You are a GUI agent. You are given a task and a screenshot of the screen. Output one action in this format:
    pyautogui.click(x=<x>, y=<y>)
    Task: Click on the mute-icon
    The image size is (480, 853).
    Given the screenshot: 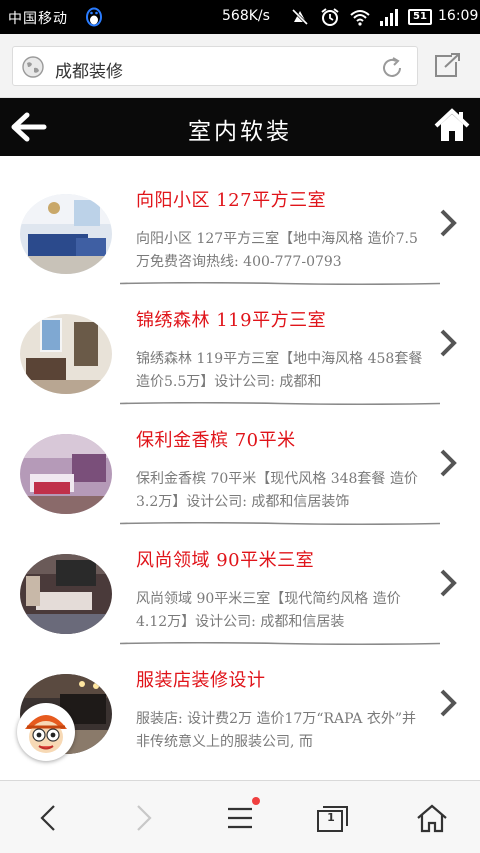 What is the action you would take?
    pyautogui.click(x=300, y=17)
    